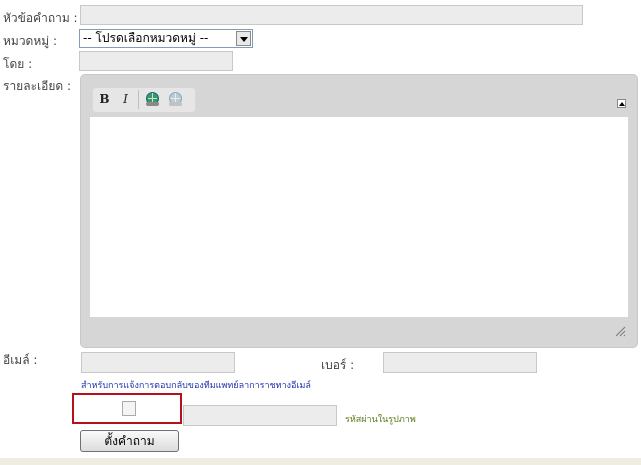 The height and width of the screenshot is (465, 641). I want to click on link-icon, so click(152, 99).